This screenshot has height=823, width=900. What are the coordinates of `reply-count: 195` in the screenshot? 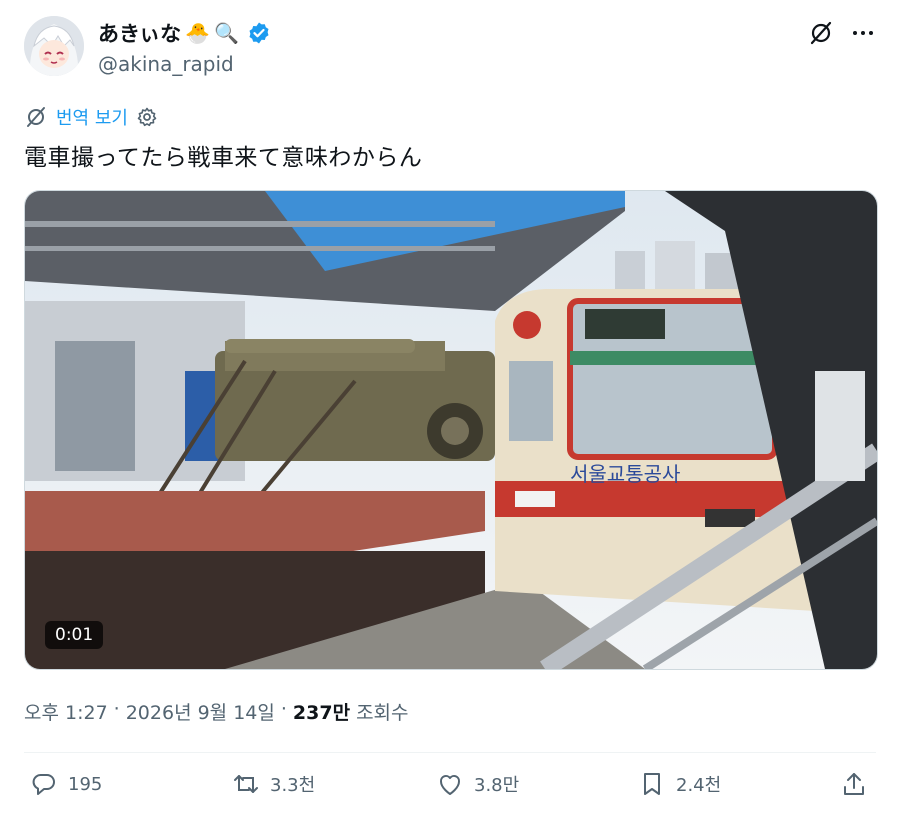 It's located at (85, 784).